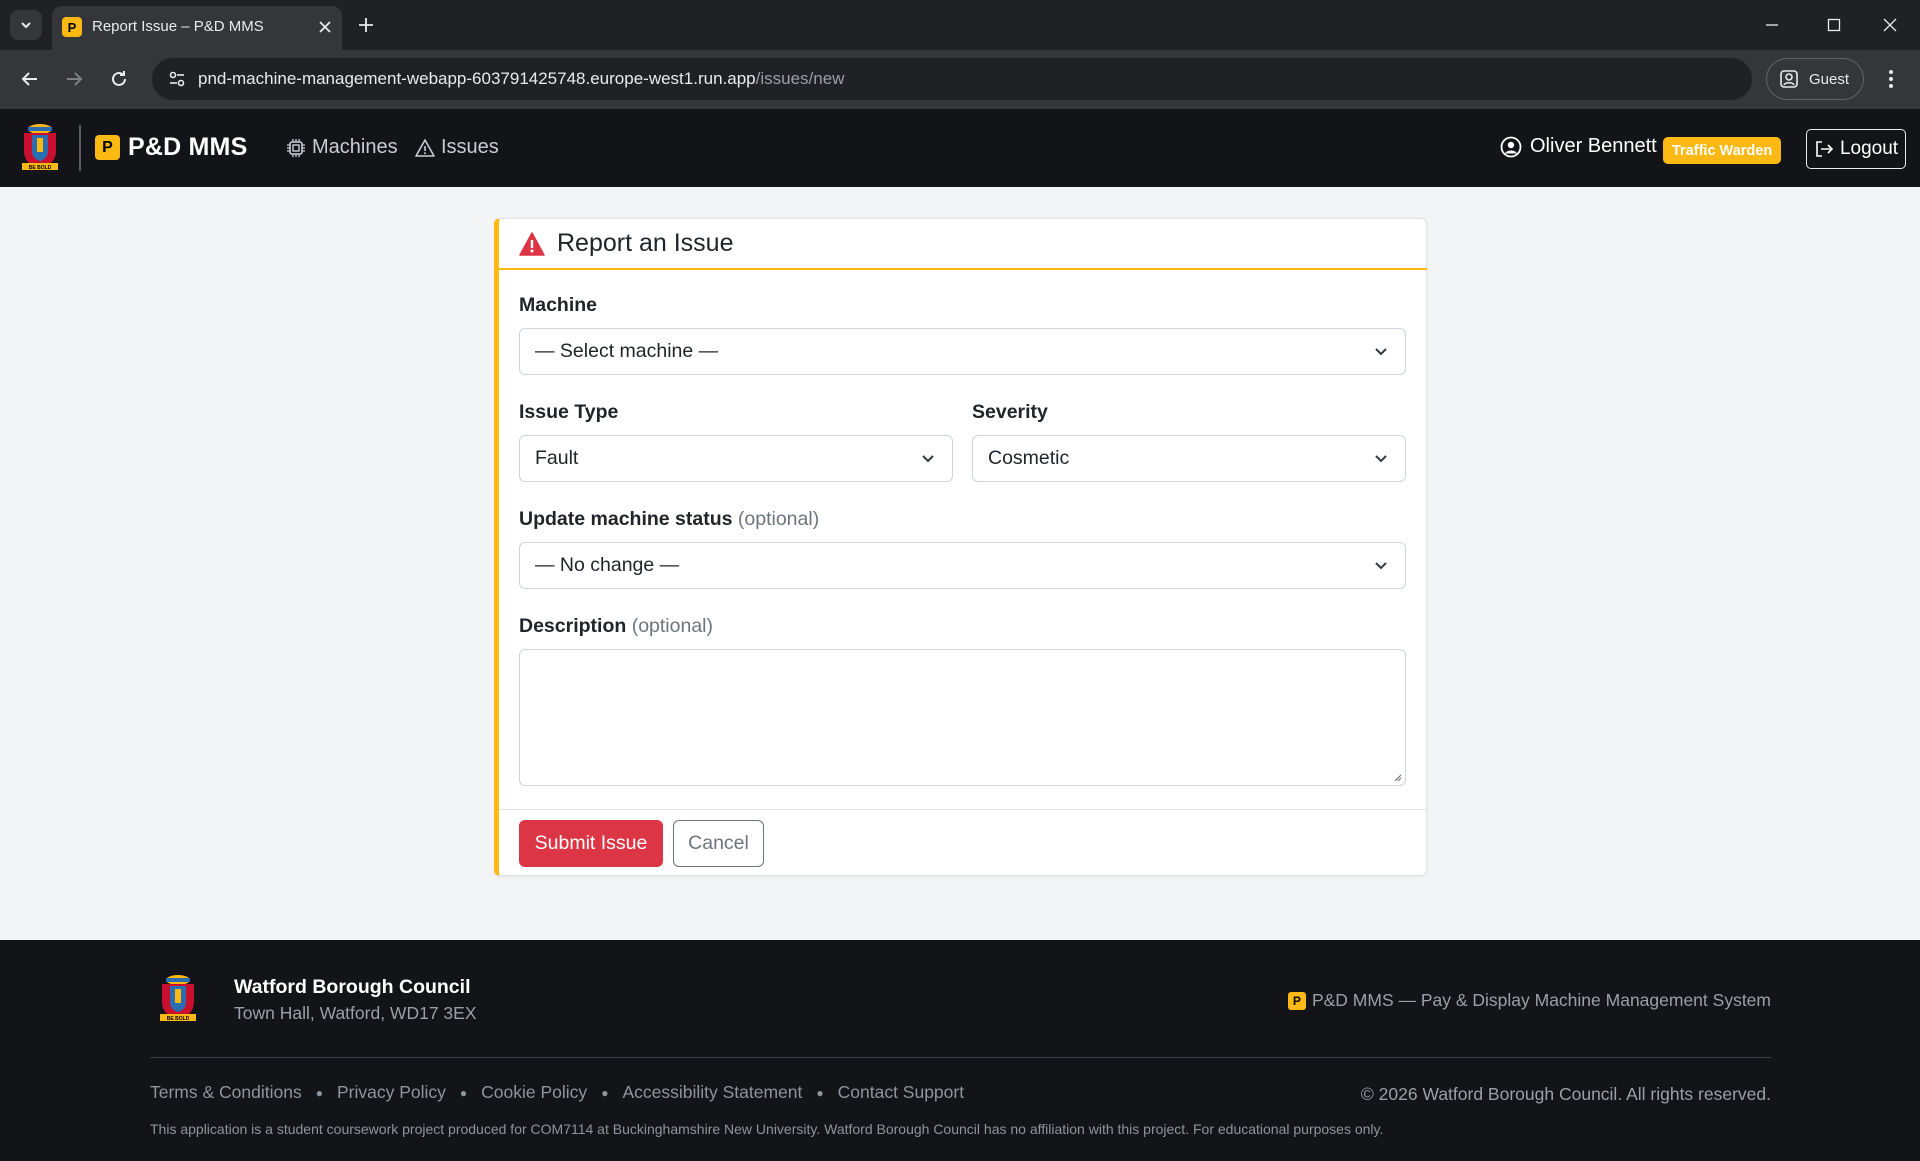 This screenshot has width=1920, height=1161. Describe the element at coordinates (107, 147) in the screenshot. I see `brand-p-icon: P` at that location.